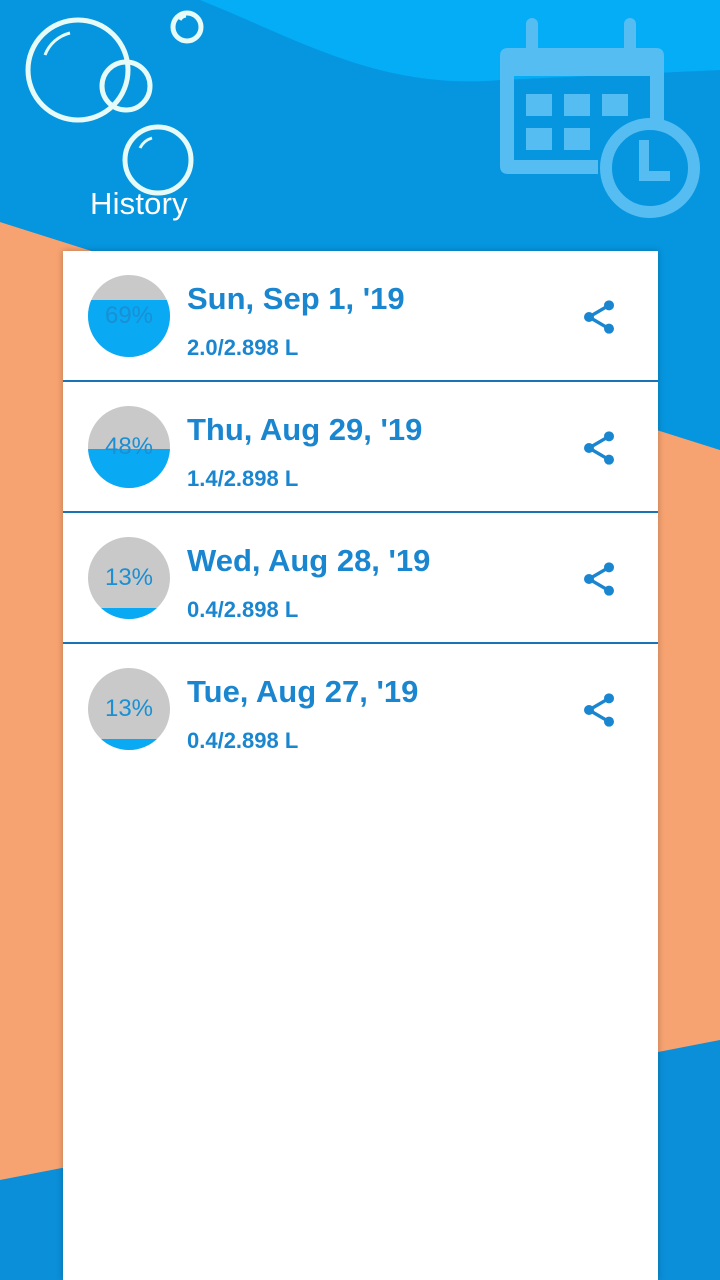 The height and width of the screenshot is (1280, 720). I want to click on history-amount: 2.0/2.898 L, so click(243, 347).